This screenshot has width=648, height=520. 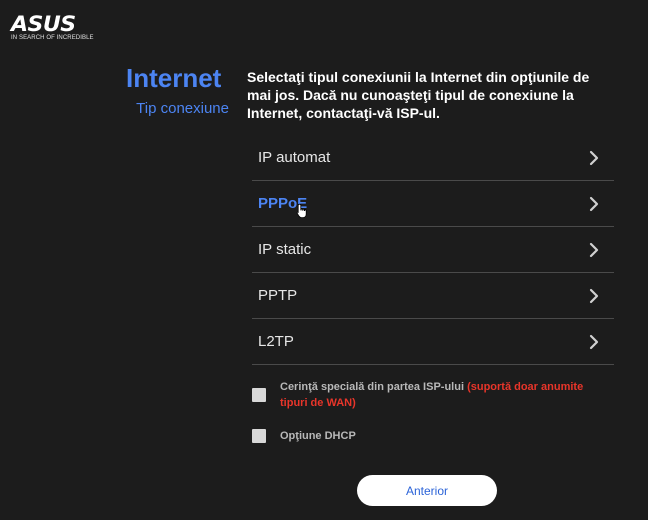 What do you see at coordinates (285, 249) in the screenshot?
I see `connection-option-label: IP static` at bounding box center [285, 249].